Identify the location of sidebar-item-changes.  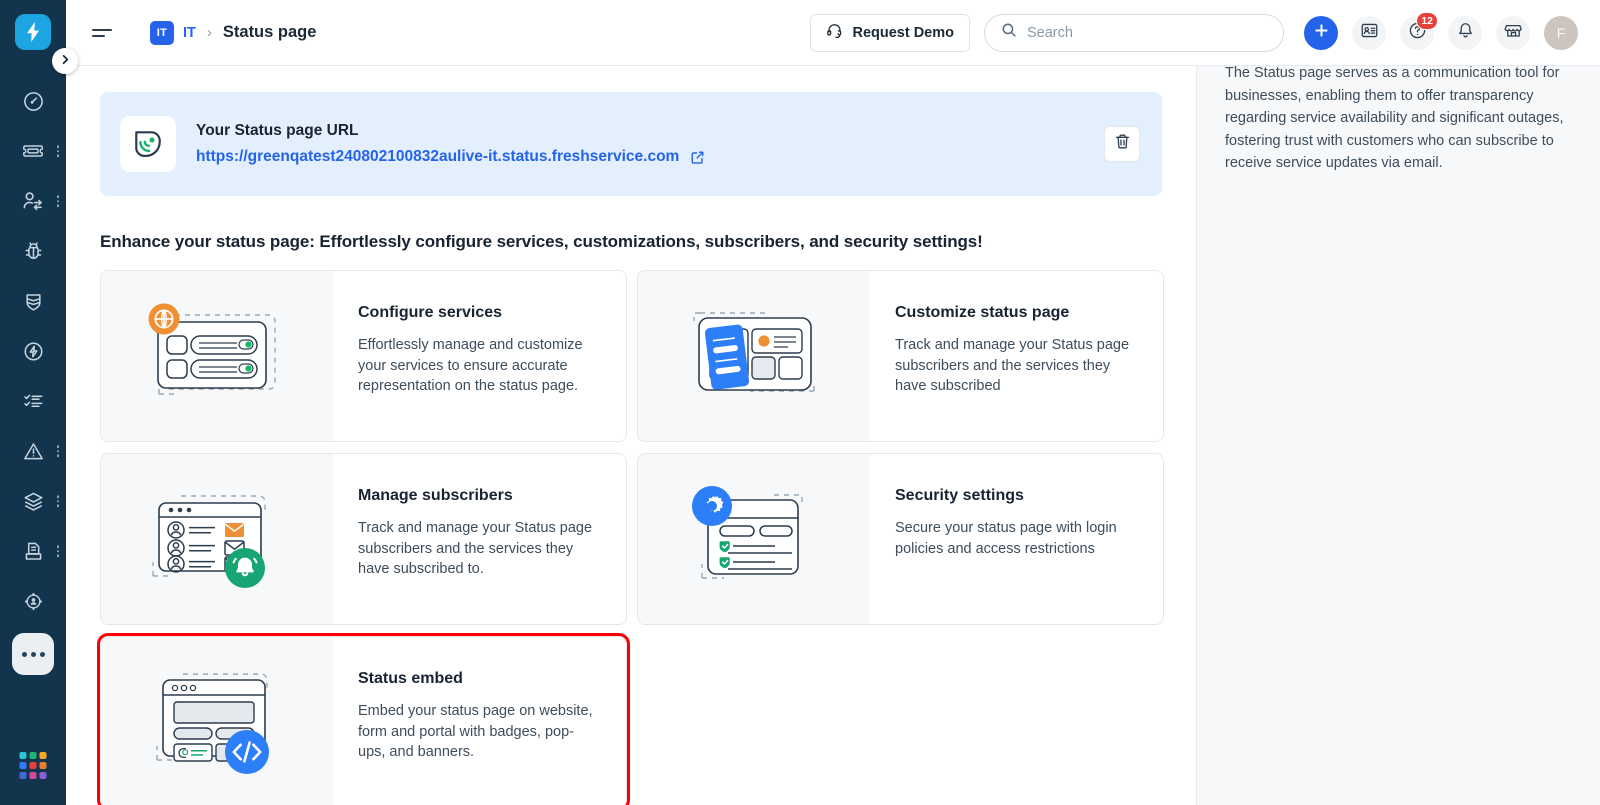
(33, 301).